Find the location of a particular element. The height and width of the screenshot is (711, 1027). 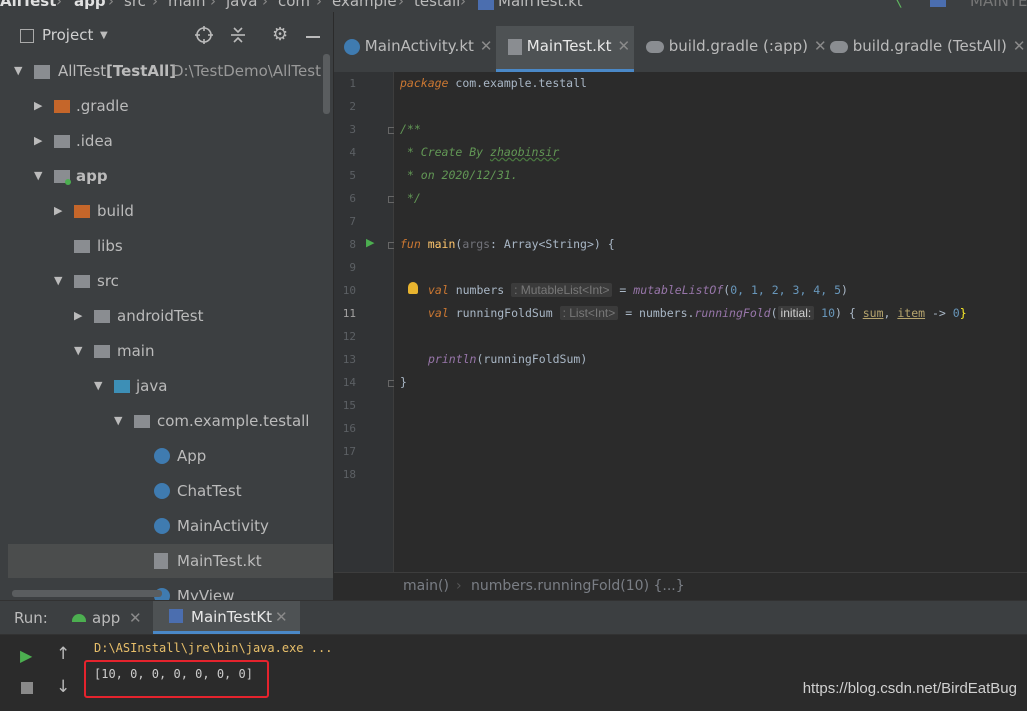

tree-item-maintest: MainTest.kt is located at coordinates (170, 561).